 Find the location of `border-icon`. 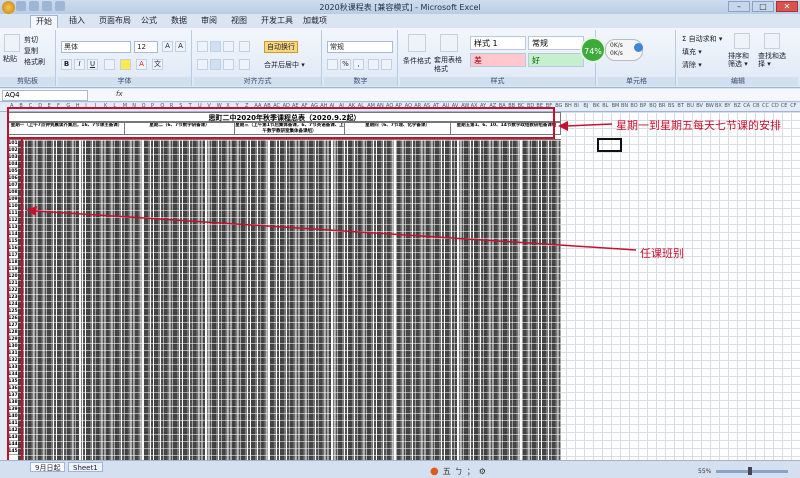

border-icon is located at coordinates (109, 64).